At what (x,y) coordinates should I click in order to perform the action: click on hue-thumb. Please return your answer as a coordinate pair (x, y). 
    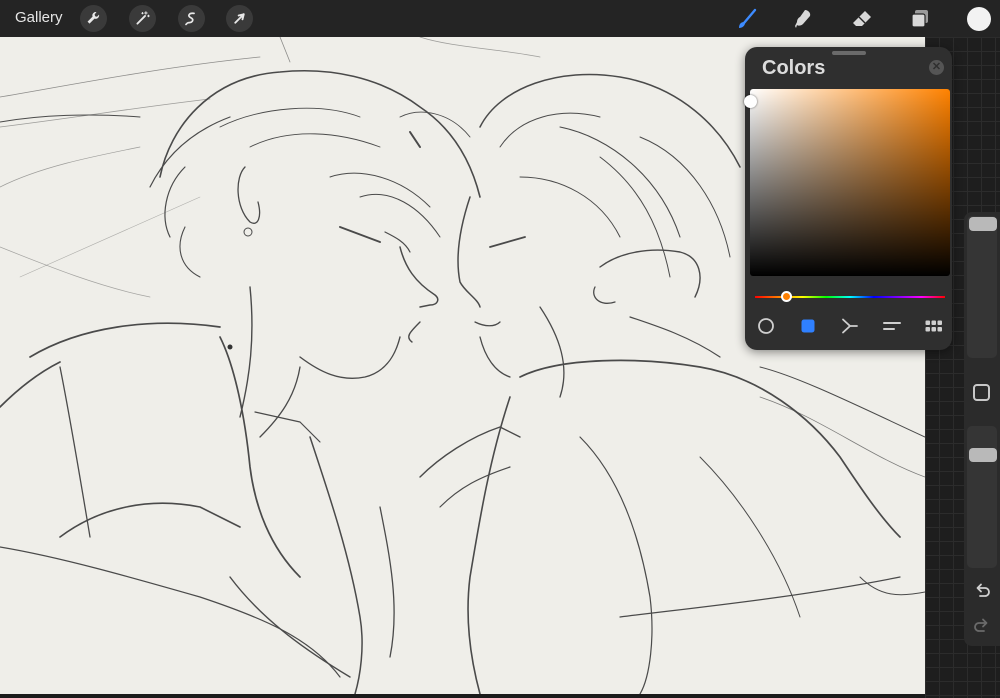
    Looking at the image, I should click on (786, 296).